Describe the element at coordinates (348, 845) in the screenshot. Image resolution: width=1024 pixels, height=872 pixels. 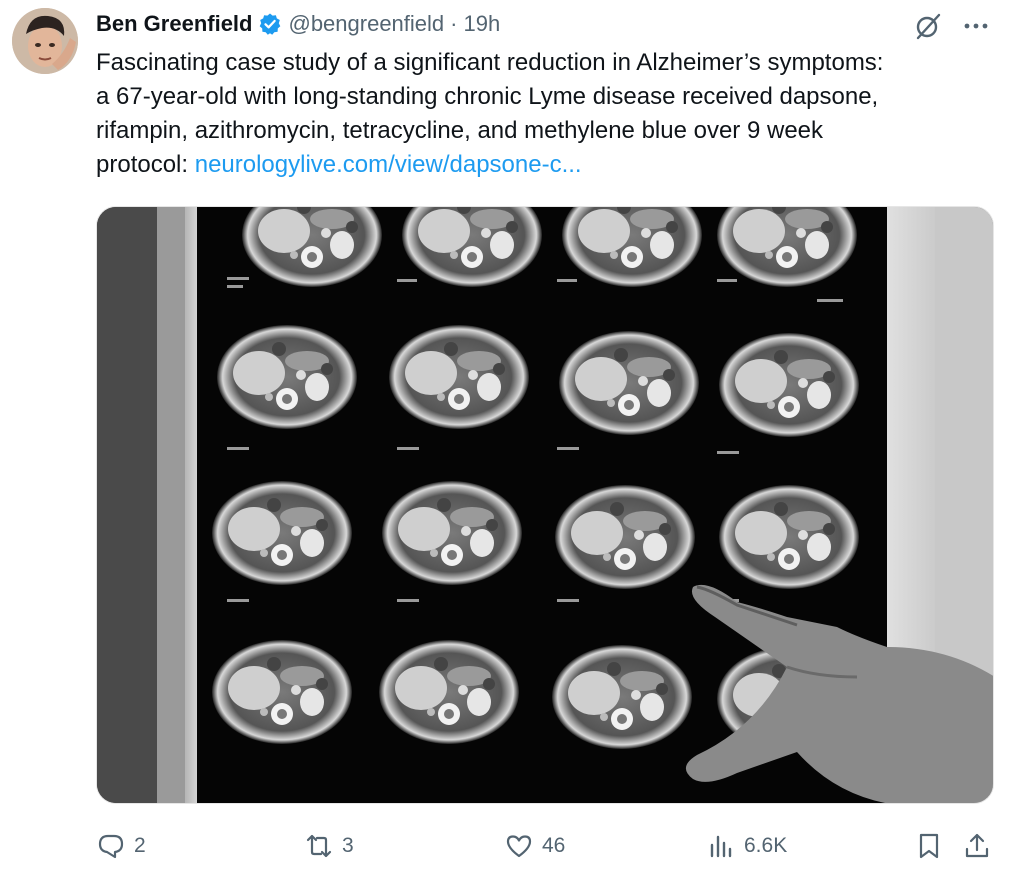
I see `retweet-count: 3` at that location.